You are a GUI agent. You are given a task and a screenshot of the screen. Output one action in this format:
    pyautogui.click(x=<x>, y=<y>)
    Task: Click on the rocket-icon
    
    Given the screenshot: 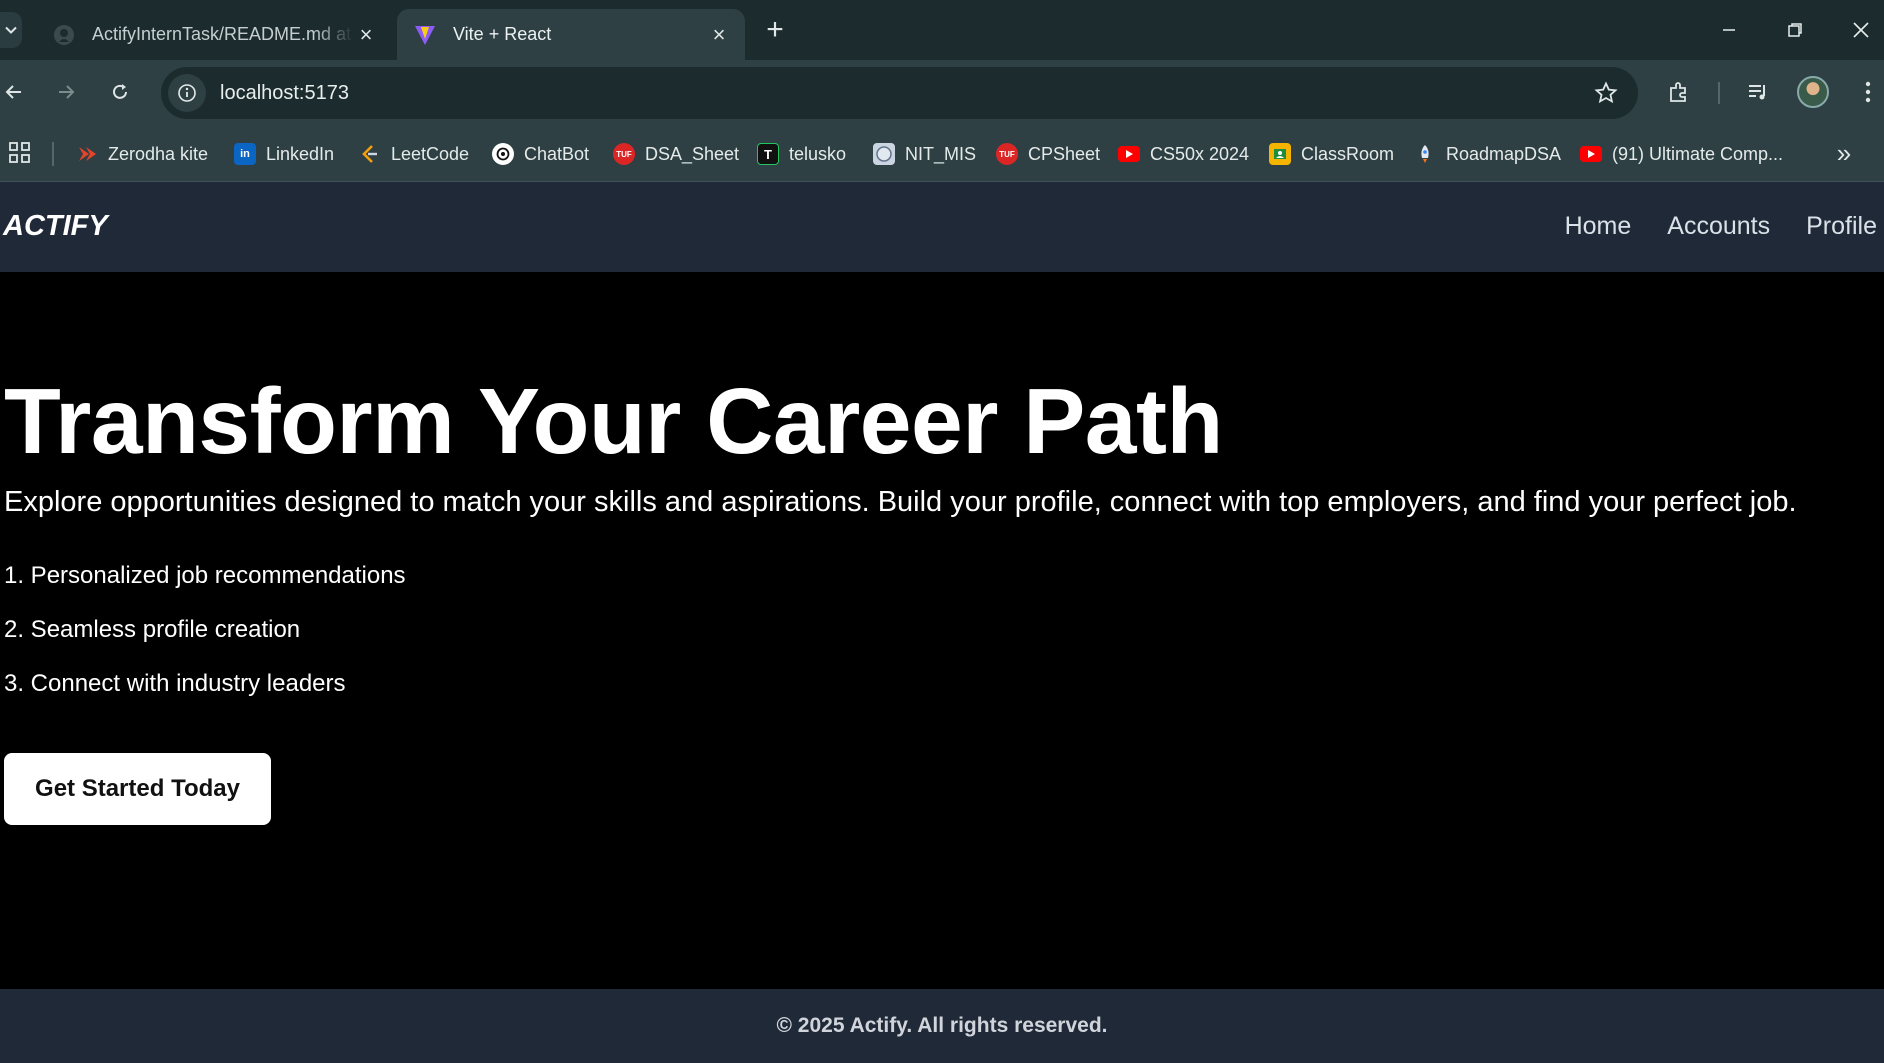 What is the action you would take?
    pyautogui.click(x=1425, y=154)
    